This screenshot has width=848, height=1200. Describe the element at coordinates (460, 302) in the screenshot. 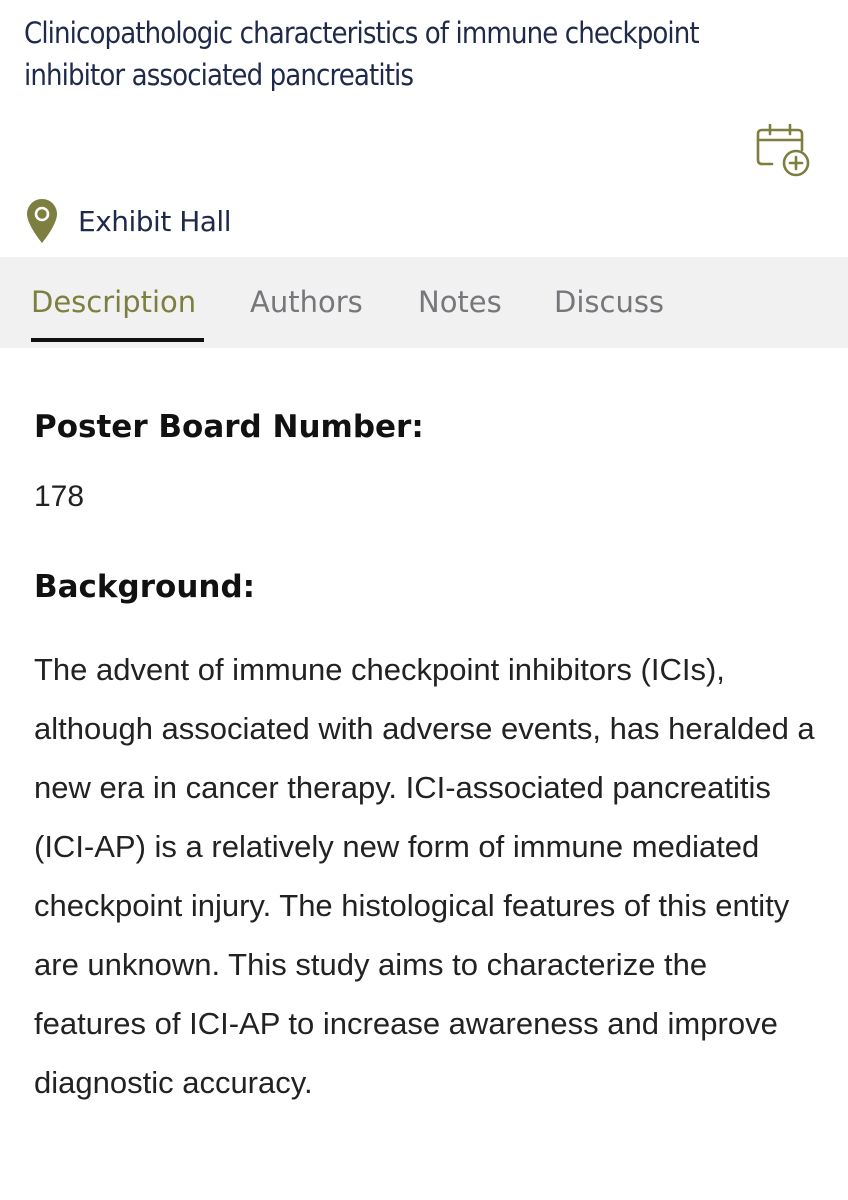

I see `tab-notes: Notes` at that location.